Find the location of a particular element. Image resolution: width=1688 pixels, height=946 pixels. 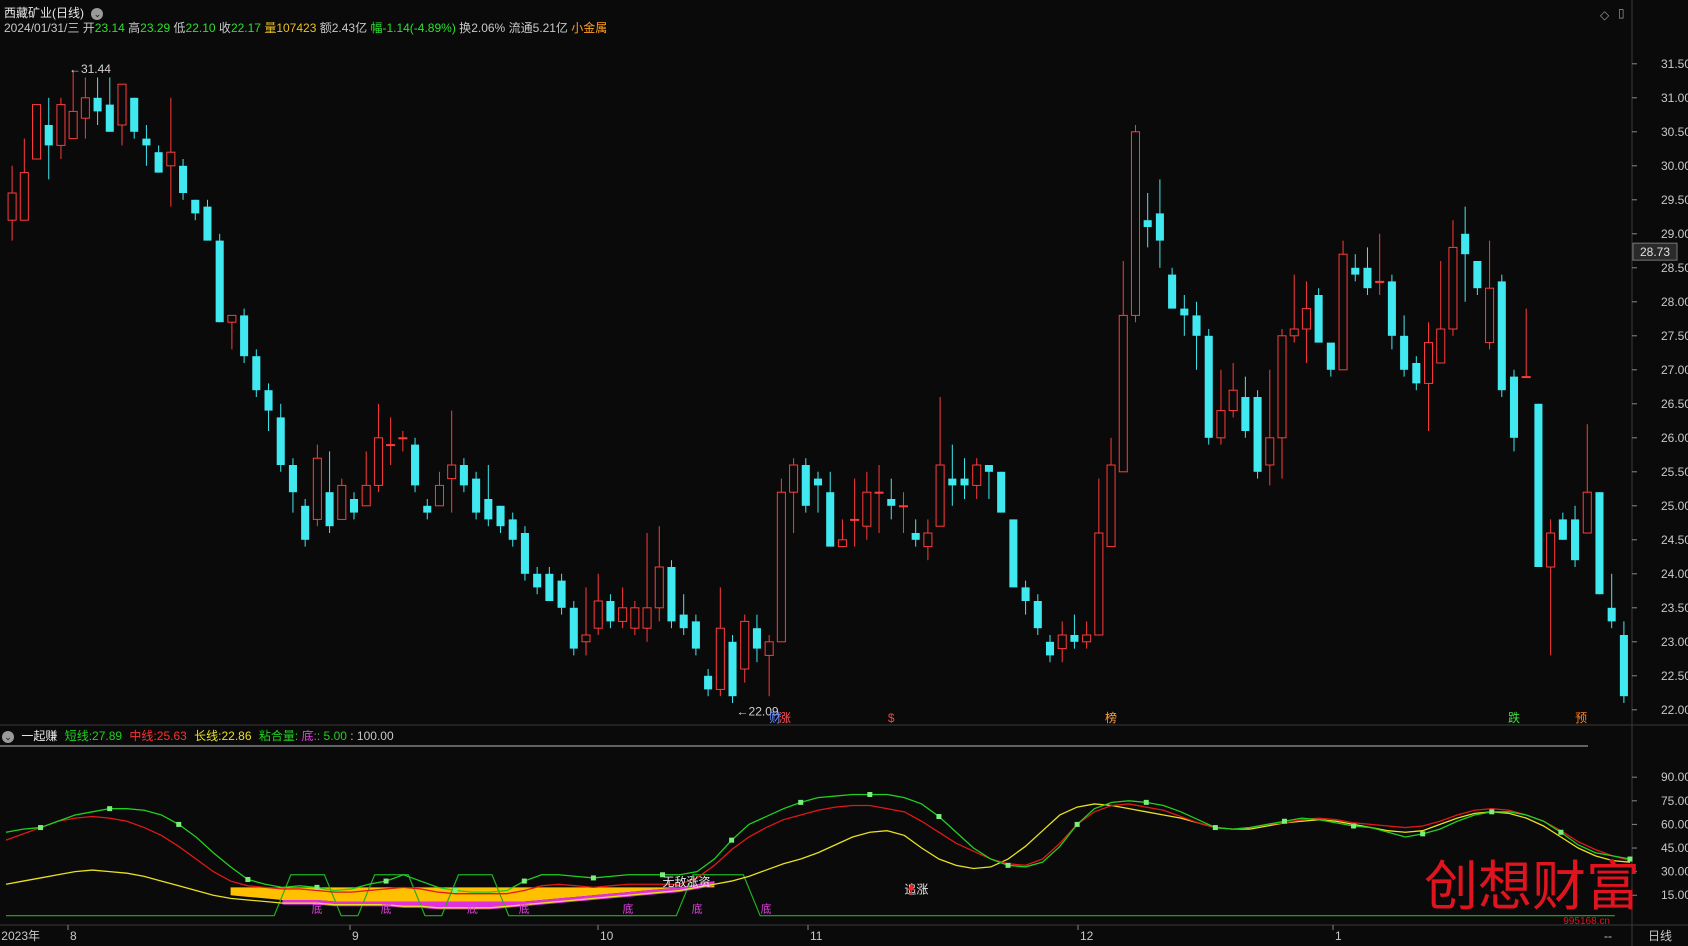

time-label-5: 12 is located at coordinates (1087, 936).